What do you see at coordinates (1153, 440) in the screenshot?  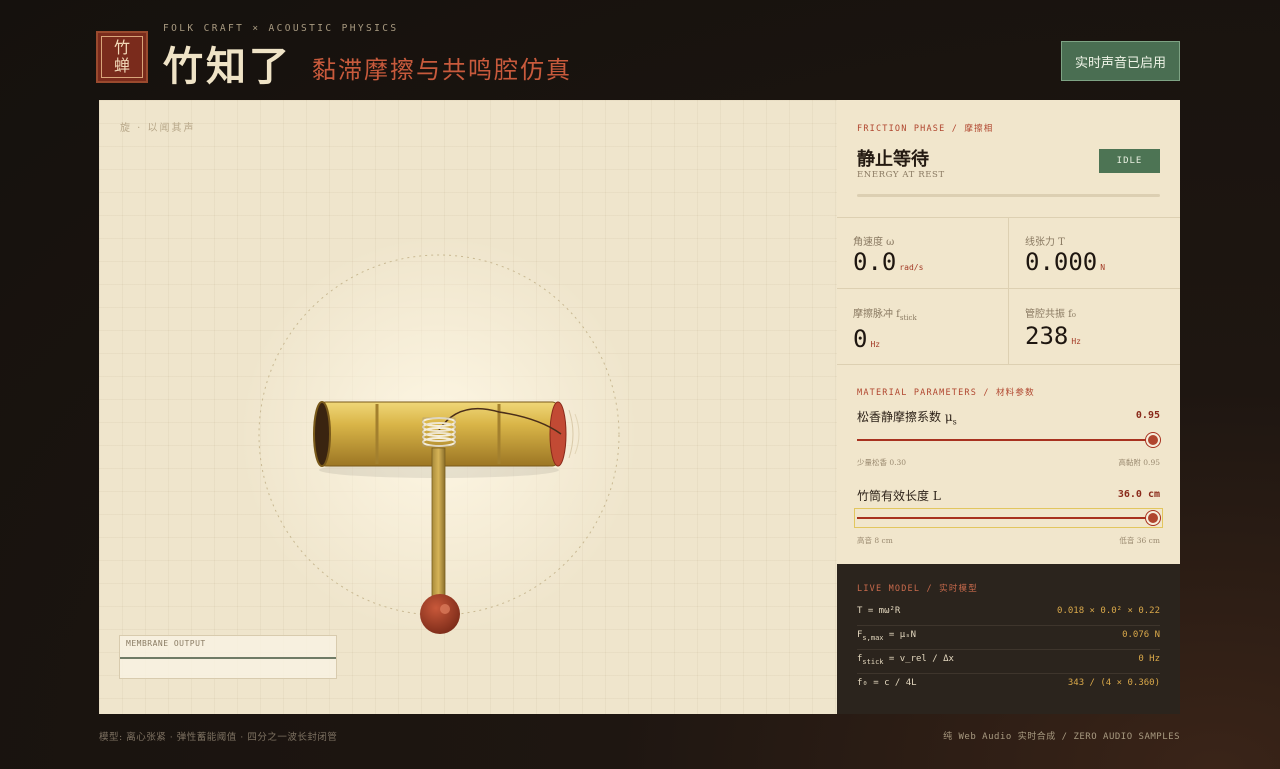 I see `slider-thumb` at bounding box center [1153, 440].